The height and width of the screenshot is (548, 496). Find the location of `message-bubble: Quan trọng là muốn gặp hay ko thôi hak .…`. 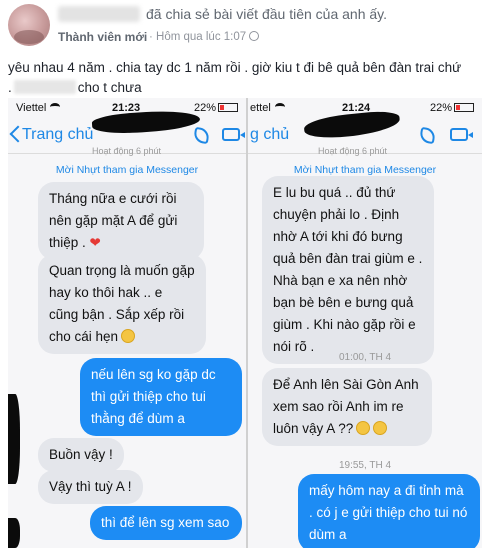

message-bubble: Quan trọng là muốn gặp hay ko thôi hak .… is located at coordinates (122, 304).